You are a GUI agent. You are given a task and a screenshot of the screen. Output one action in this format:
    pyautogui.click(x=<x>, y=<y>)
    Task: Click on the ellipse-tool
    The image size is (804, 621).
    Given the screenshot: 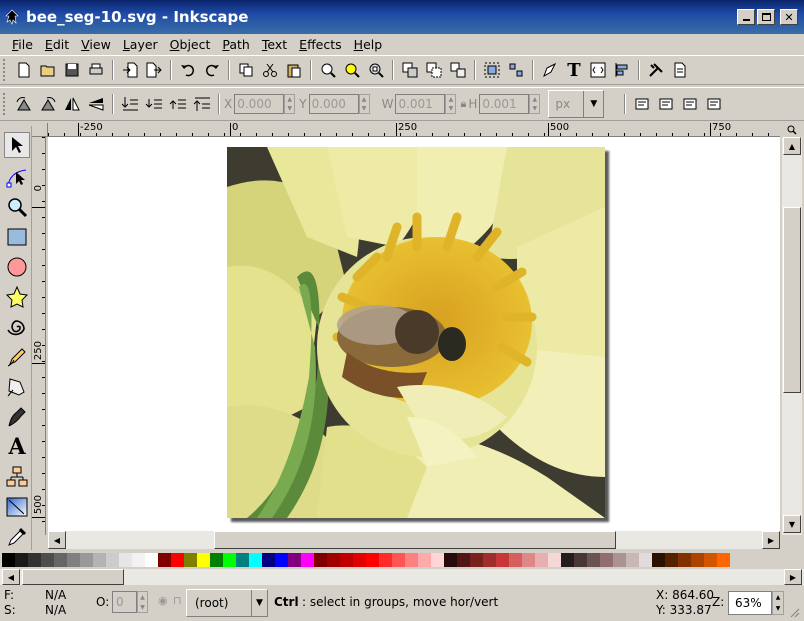 What is the action you would take?
    pyautogui.click(x=17, y=267)
    